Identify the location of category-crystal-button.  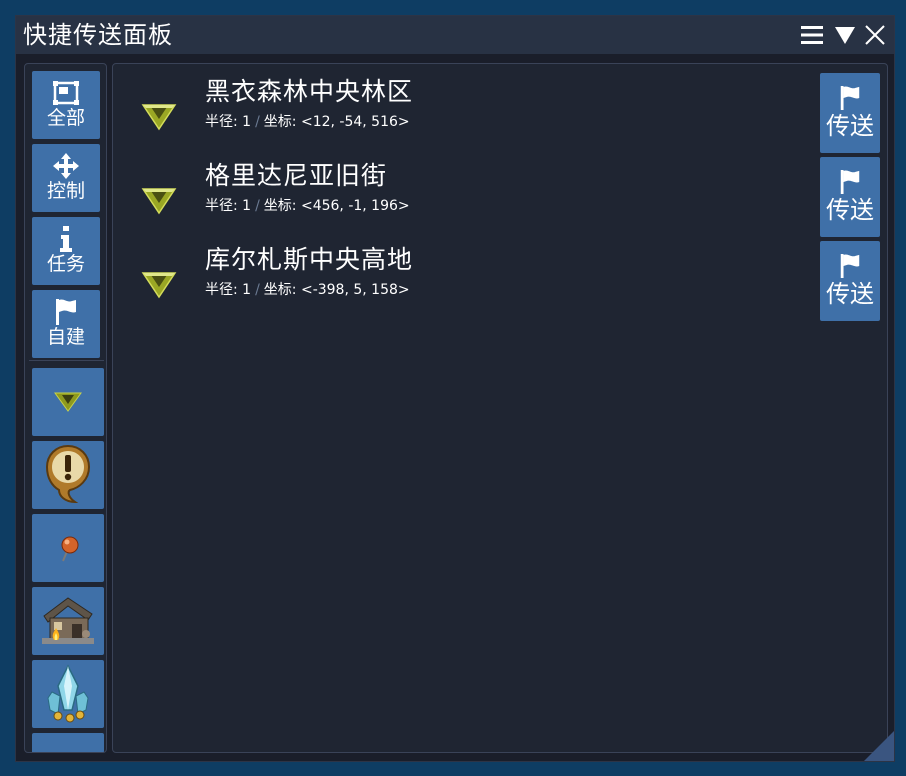
(68, 694).